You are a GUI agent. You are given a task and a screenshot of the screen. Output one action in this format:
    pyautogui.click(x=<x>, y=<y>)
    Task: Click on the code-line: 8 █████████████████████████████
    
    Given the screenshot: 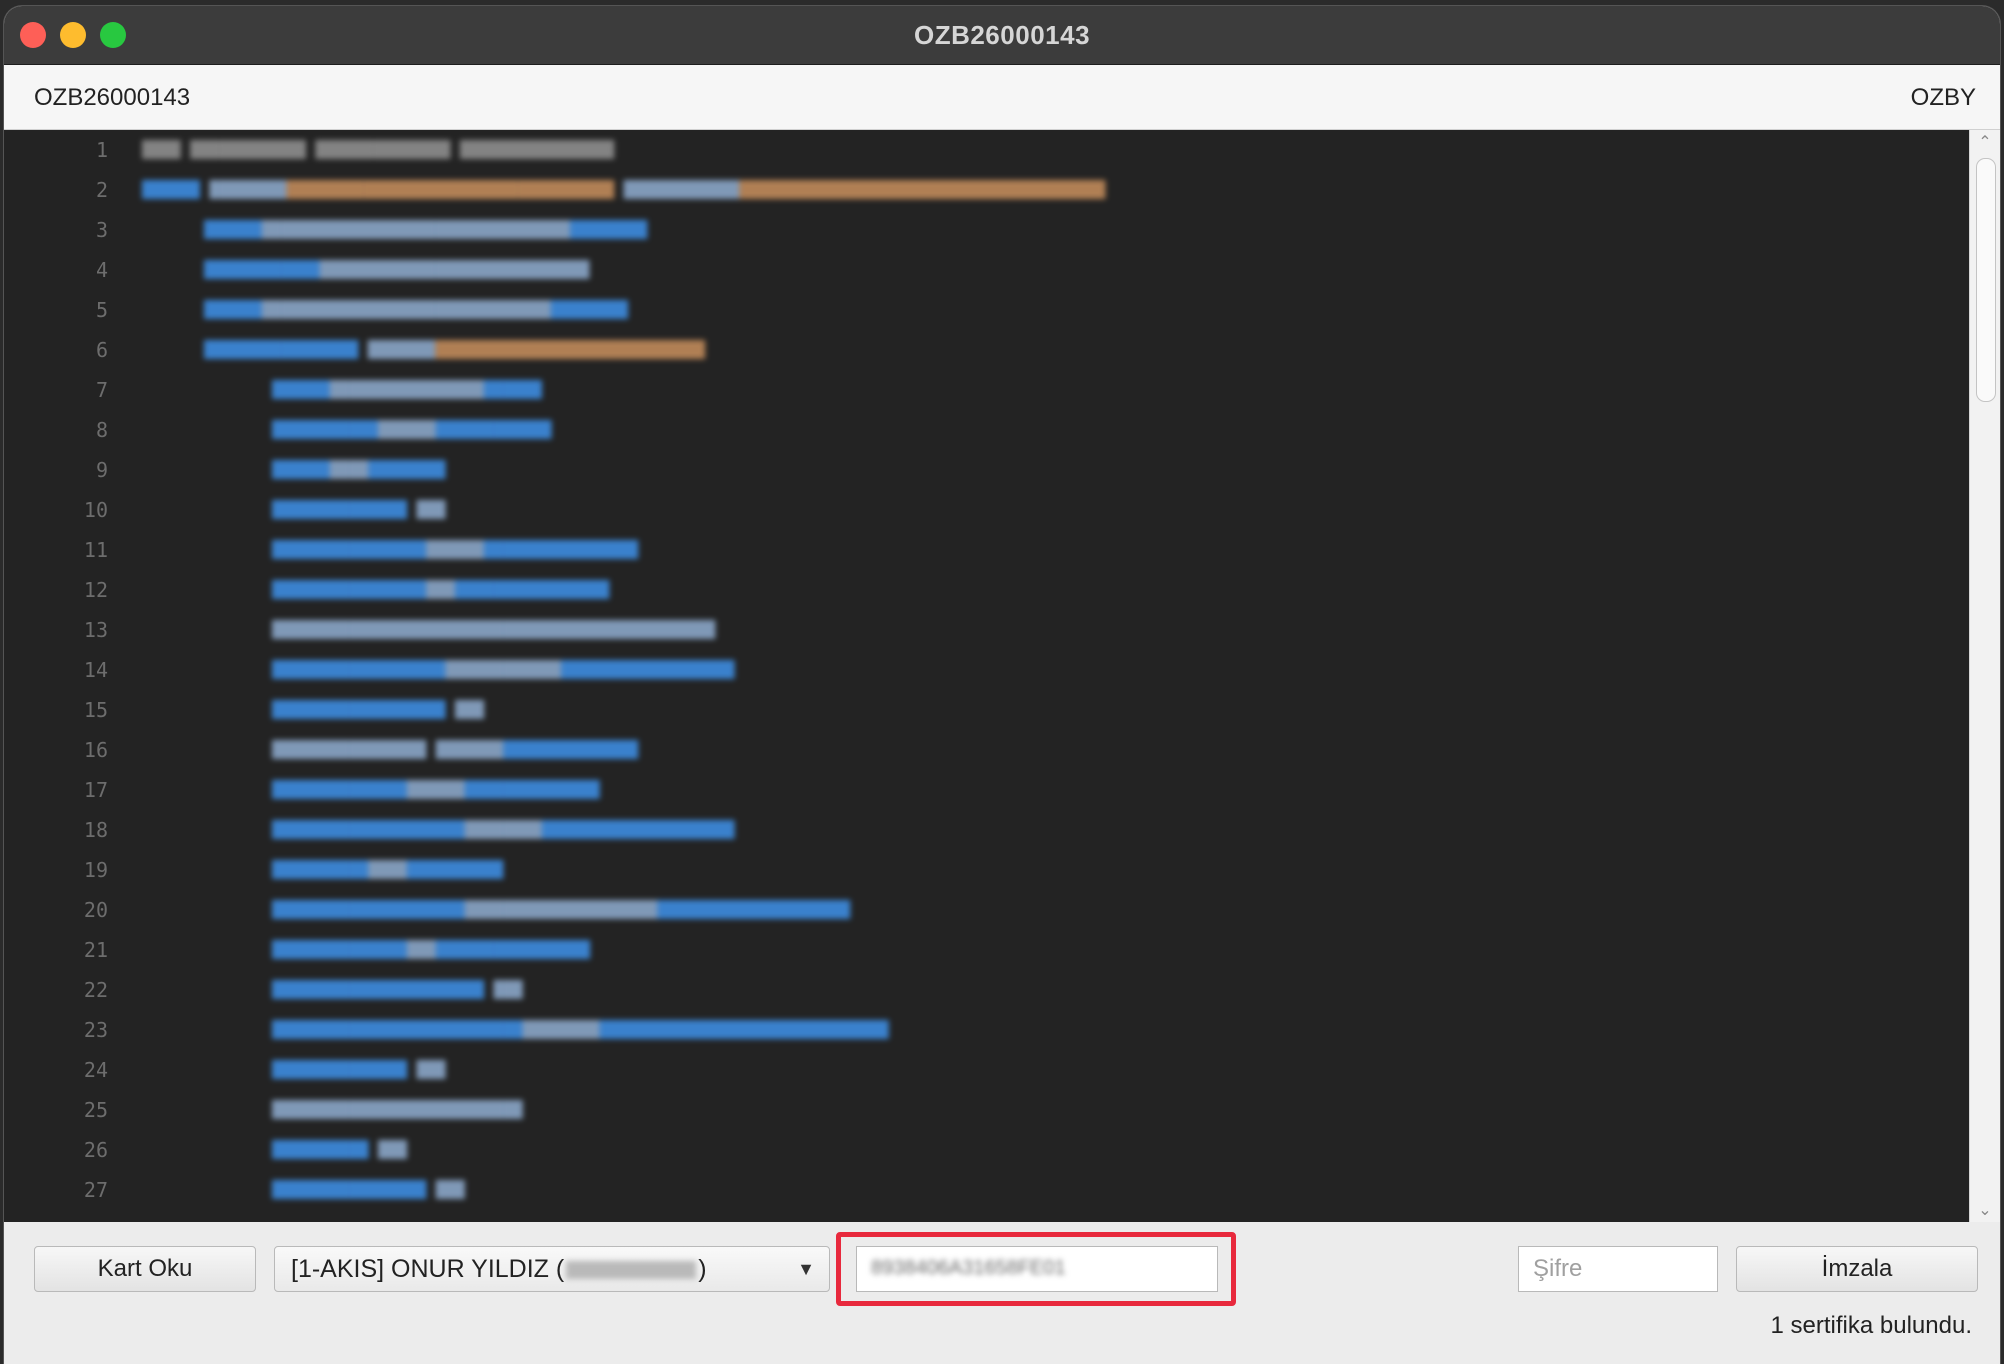 What is the action you would take?
    pyautogui.click(x=989, y=432)
    